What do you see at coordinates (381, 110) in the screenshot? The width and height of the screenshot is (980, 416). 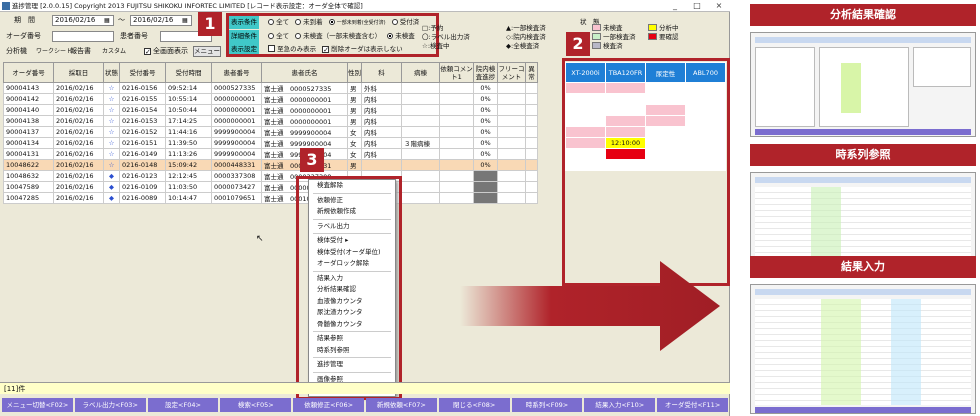 I see `table-cell: 内科` at bounding box center [381, 110].